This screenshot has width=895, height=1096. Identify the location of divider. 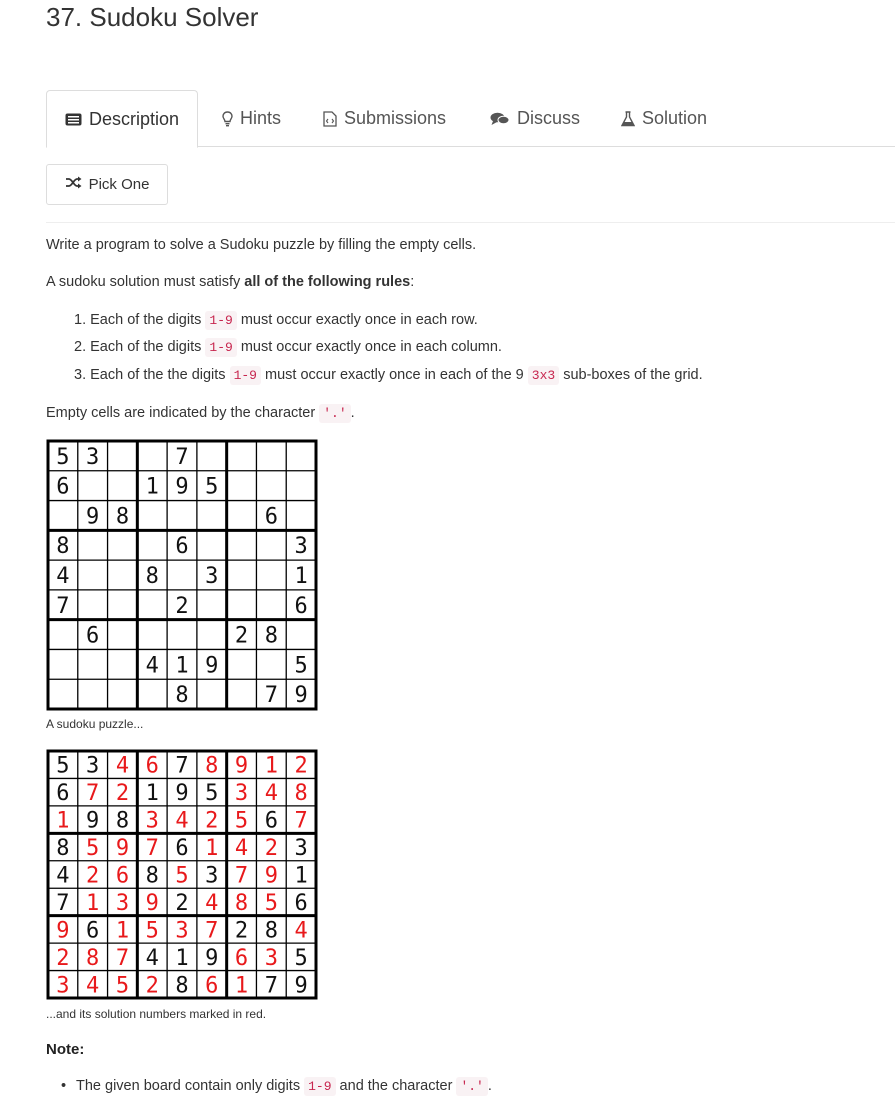
(470, 222).